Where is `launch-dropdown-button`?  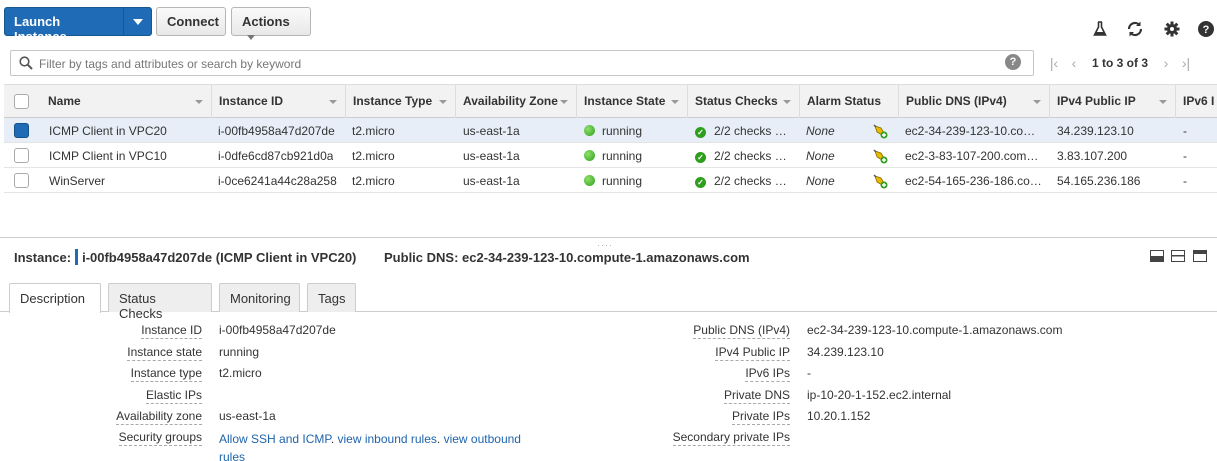 launch-dropdown-button is located at coordinates (137, 21).